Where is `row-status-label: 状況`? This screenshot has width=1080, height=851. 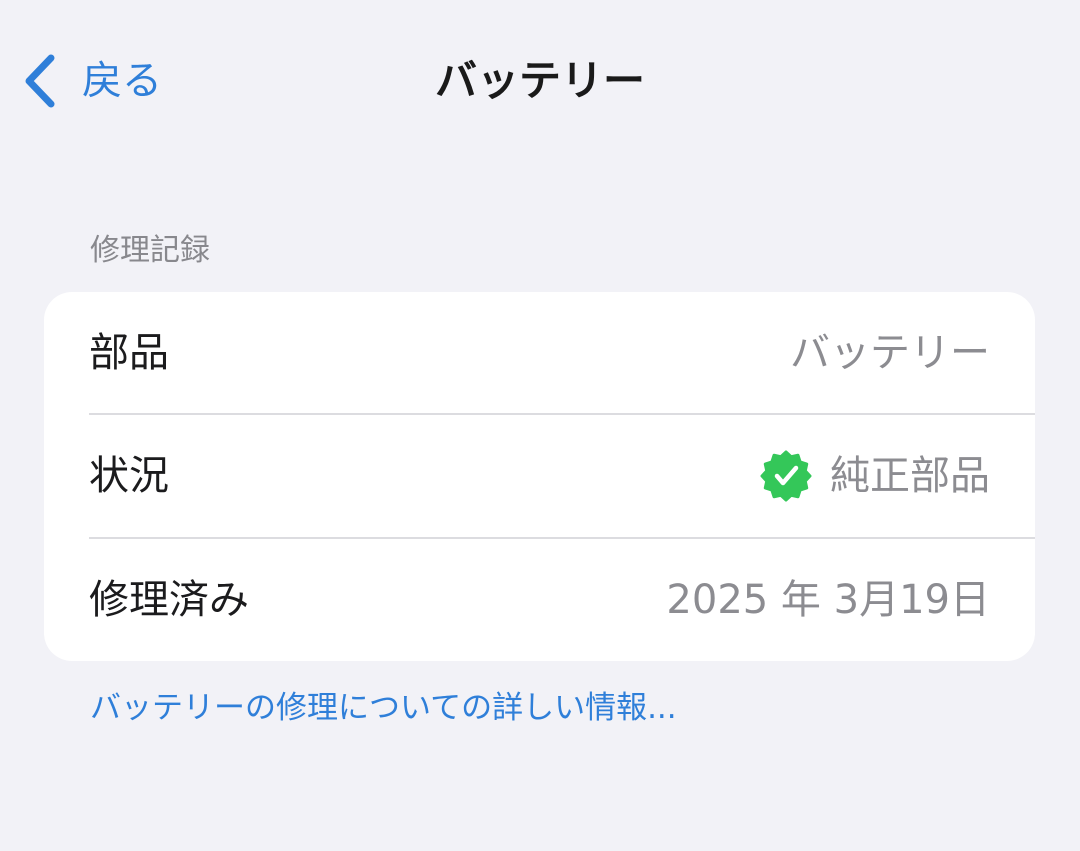
row-status-label: 状況 is located at coordinates (129, 476).